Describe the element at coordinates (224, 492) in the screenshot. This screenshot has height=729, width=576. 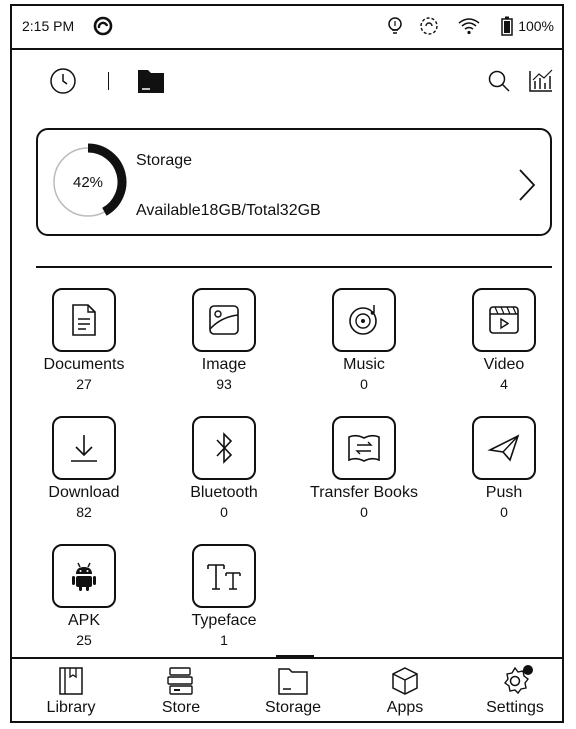
I see `category-label: Bluetooth` at that location.